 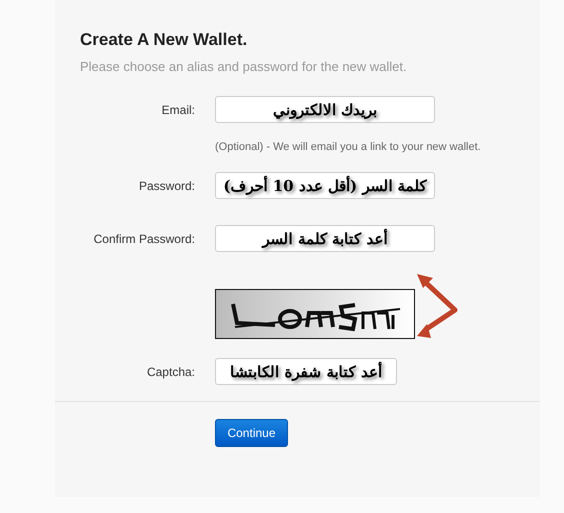 What do you see at coordinates (166, 185) in the screenshot?
I see `field-label: Password:` at bounding box center [166, 185].